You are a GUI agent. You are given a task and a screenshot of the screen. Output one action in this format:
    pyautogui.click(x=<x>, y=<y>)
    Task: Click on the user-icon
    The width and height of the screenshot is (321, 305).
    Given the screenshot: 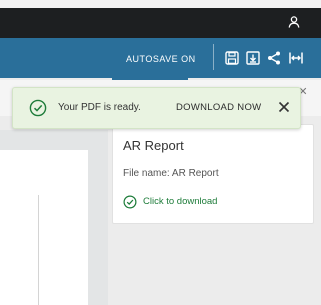 What is the action you would take?
    pyautogui.click(x=294, y=22)
    